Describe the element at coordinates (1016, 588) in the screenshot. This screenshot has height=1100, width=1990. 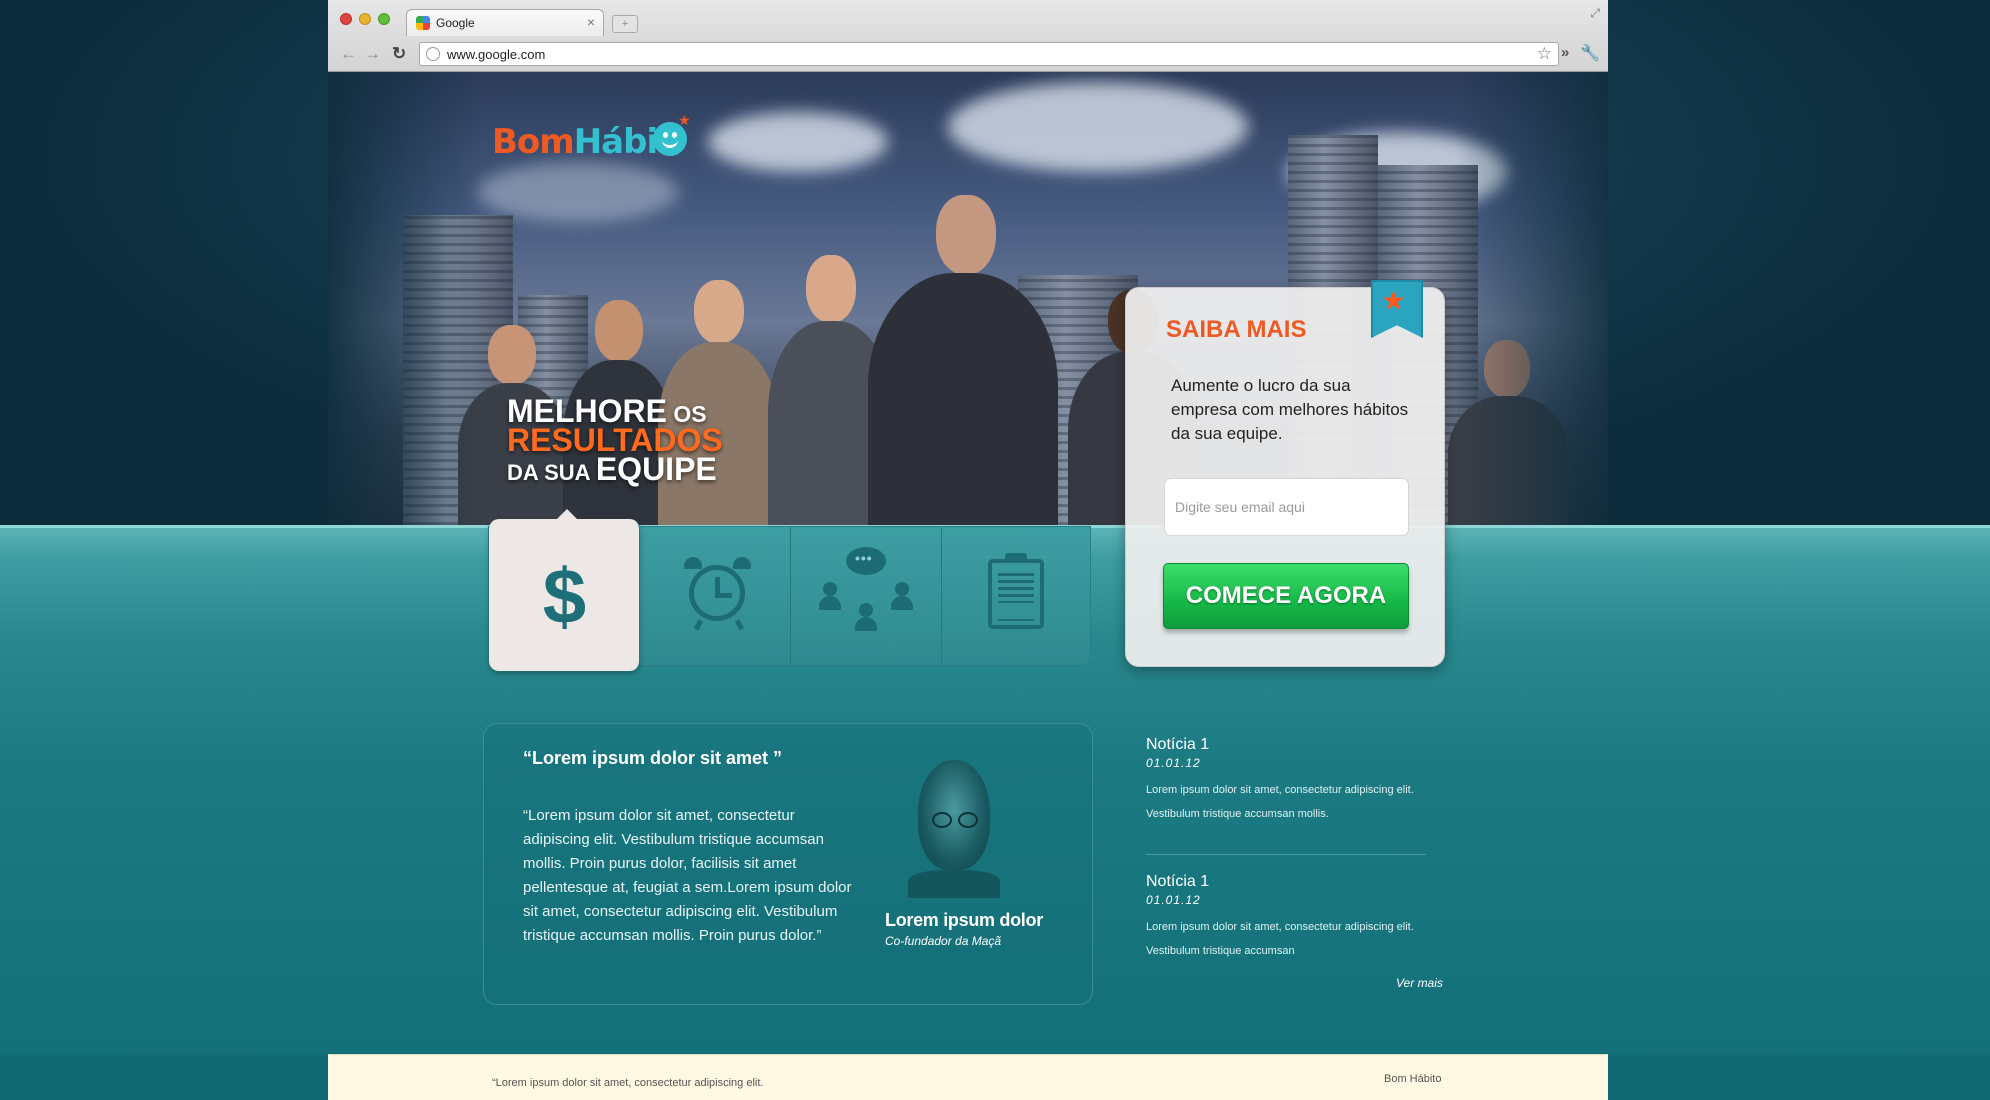
I see `clipboard-lines` at that location.